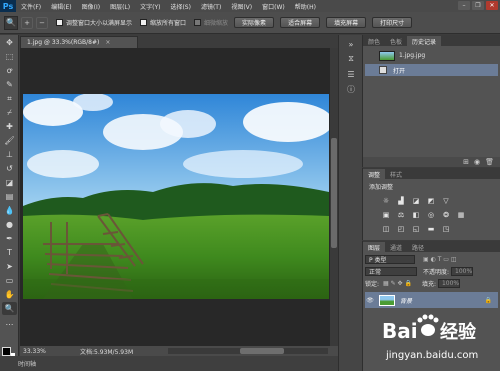 This screenshot has width=500, height=371. I want to click on document-tab: 1.jpg @ 33.3%(RGB/8#) ×, so click(79, 42).